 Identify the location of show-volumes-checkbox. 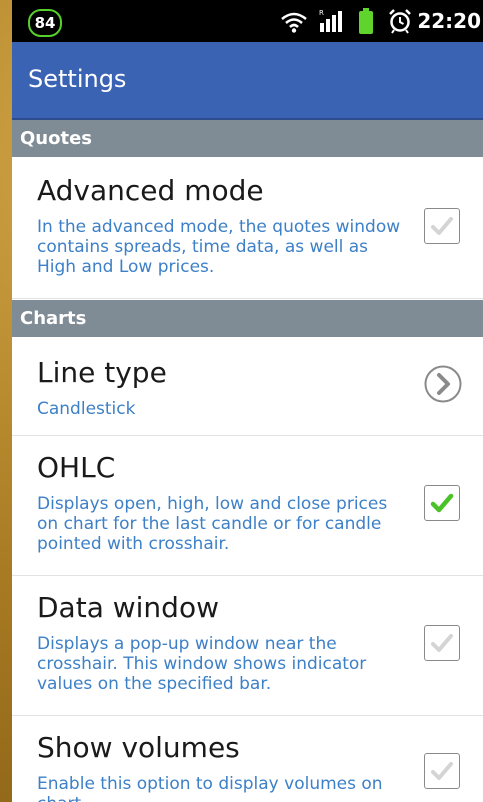
(442, 771).